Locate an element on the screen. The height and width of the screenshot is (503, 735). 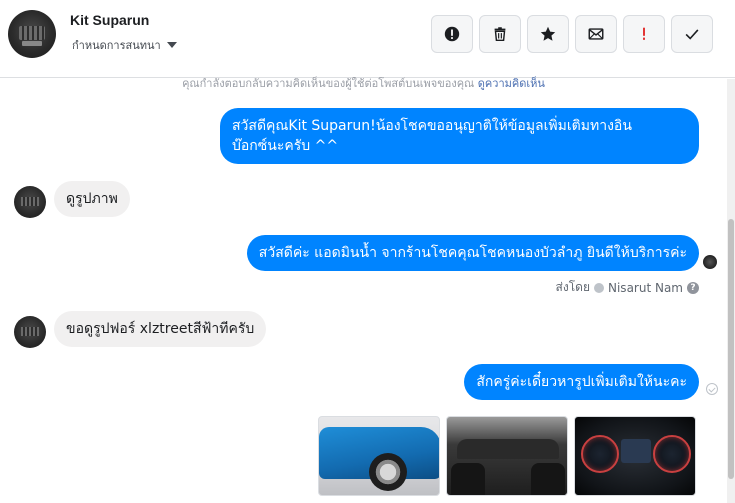
mail-icon is located at coordinates (596, 34).